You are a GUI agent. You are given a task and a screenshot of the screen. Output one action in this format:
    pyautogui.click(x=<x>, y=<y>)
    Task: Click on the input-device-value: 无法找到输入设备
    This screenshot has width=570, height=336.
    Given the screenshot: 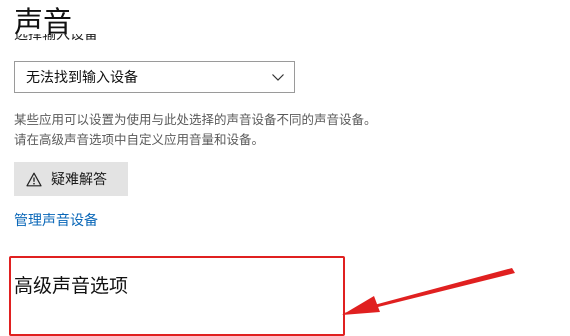 What is the action you would take?
    pyautogui.click(x=82, y=78)
    